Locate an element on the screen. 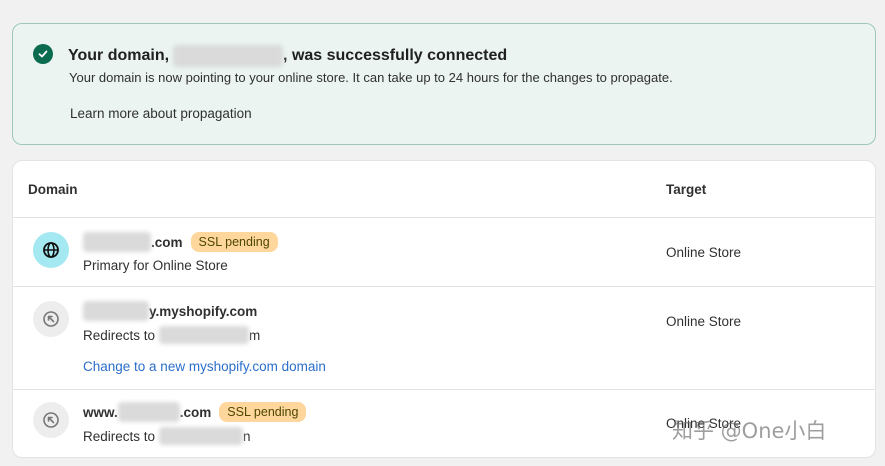 The width and height of the screenshot is (885, 466). domain-name: .com SSL pending is located at coordinates (180, 242).